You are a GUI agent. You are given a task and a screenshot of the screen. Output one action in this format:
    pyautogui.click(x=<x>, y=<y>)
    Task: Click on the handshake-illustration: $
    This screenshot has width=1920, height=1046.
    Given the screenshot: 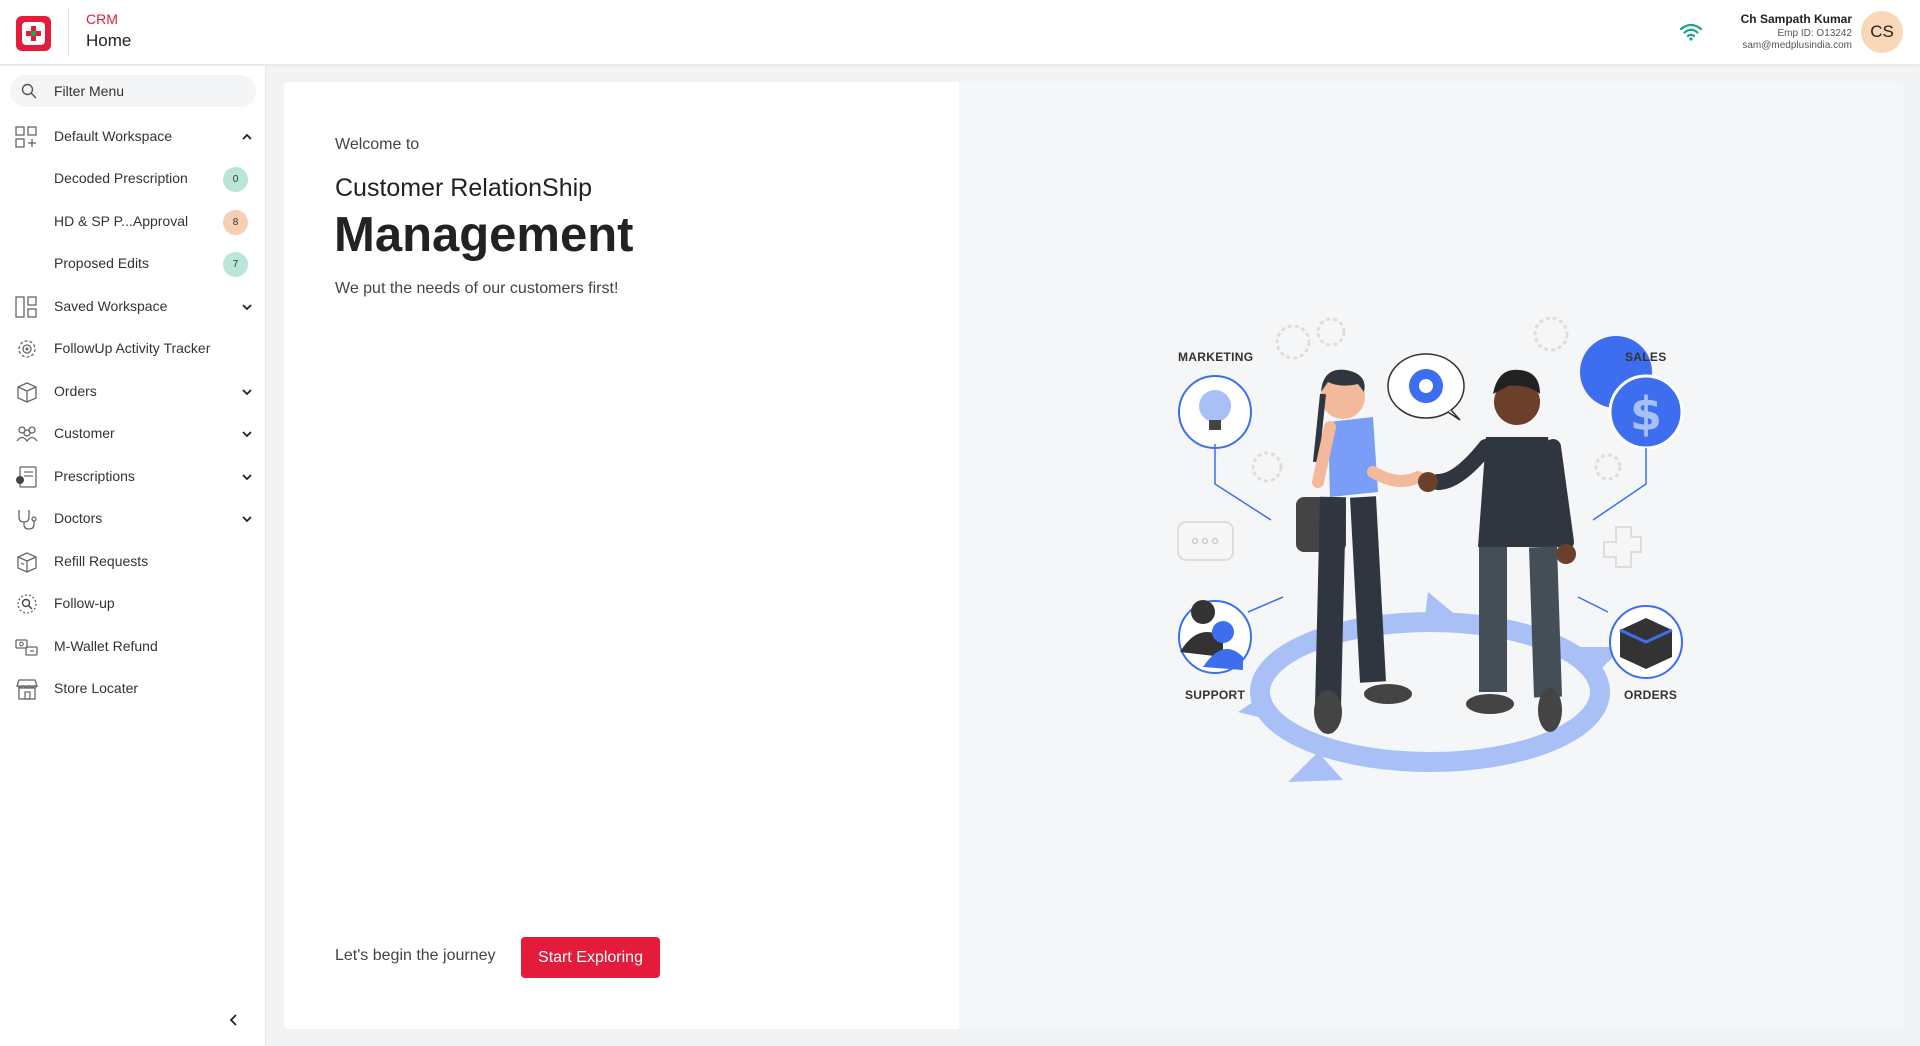 What is the action you would take?
    pyautogui.click(x=1430, y=549)
    